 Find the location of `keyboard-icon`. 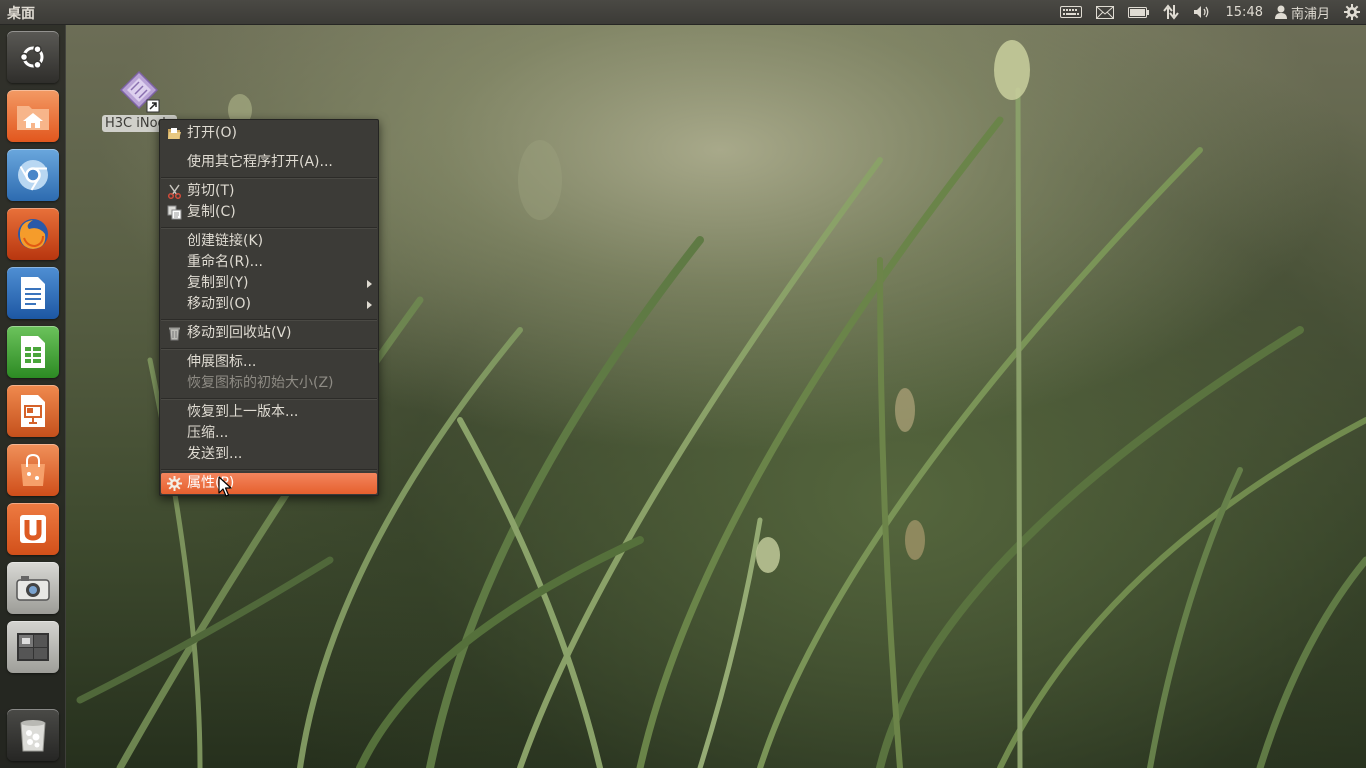

keyboard-icon is located at coordinates (1070, 12).